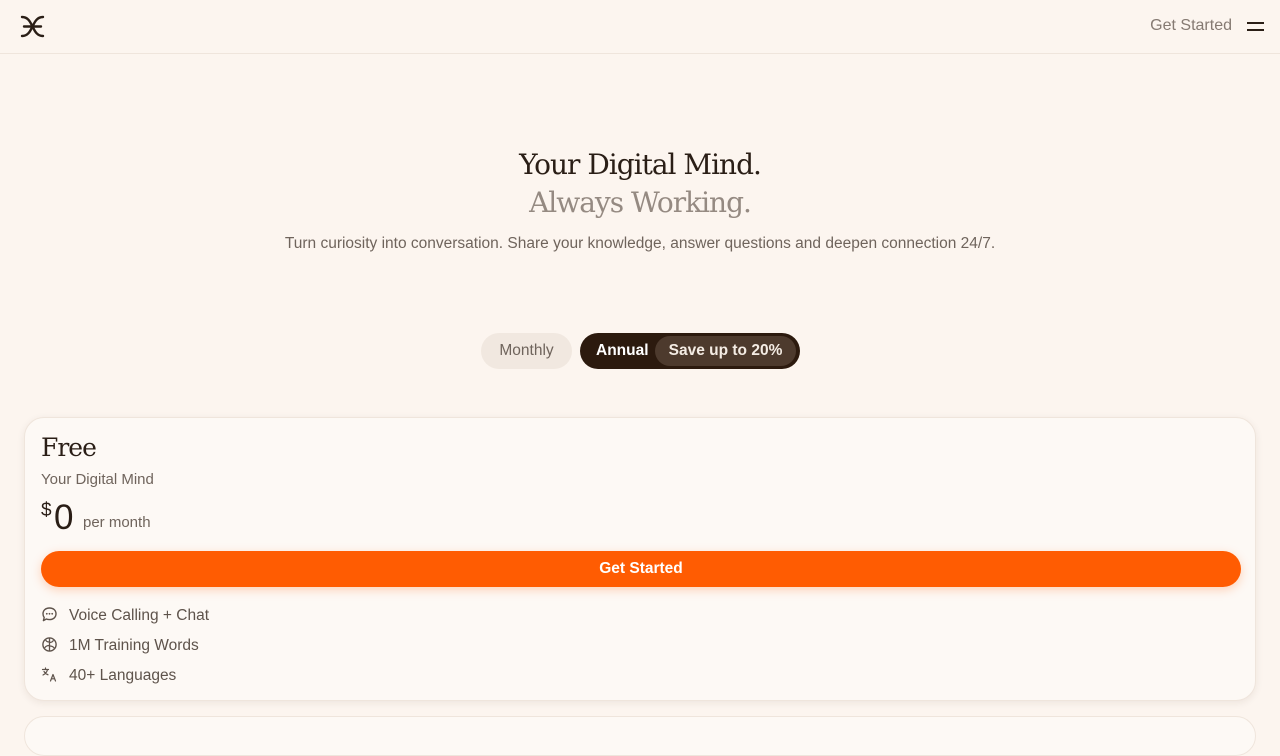 Image resolution: width=1280 pixels, height=756 pixels. I want to click on feature-label: Voice Calling + Chat, so click(139, 615).